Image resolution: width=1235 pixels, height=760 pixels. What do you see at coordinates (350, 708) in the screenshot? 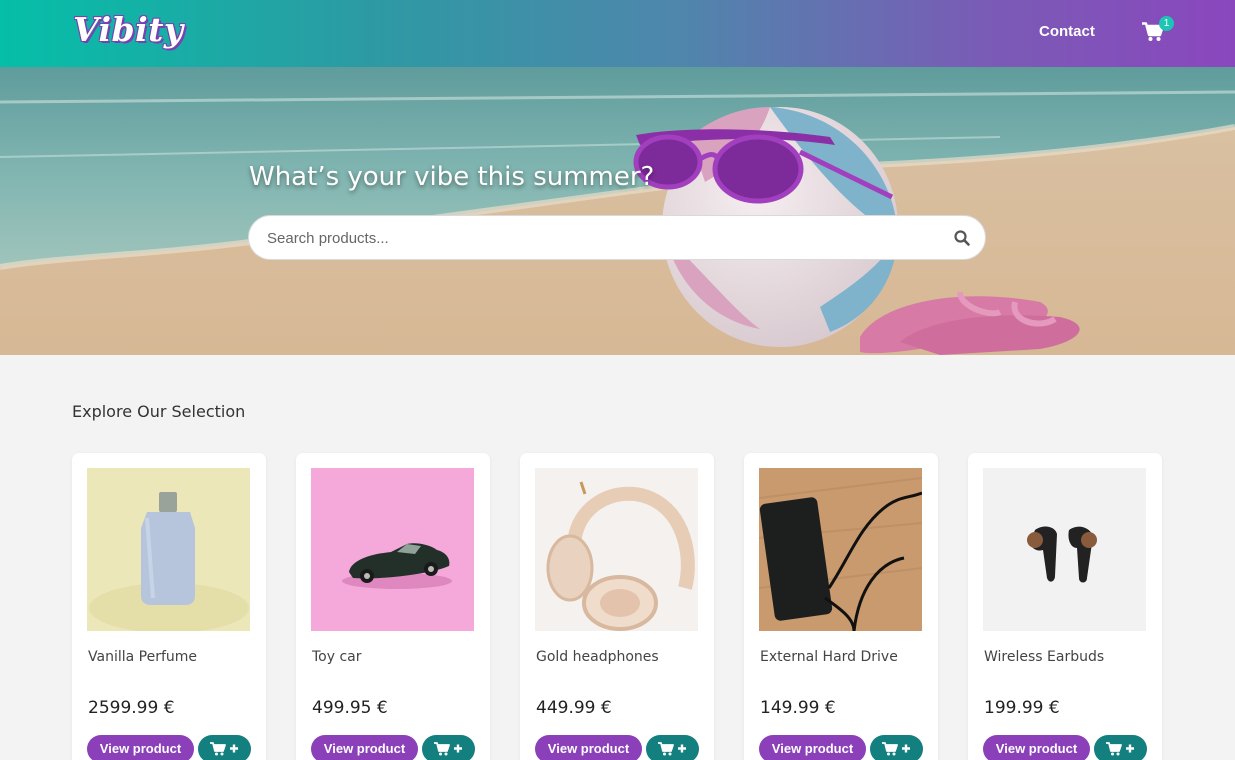
I see `product-price: 499.95 €` at bounding box center [350, 708].